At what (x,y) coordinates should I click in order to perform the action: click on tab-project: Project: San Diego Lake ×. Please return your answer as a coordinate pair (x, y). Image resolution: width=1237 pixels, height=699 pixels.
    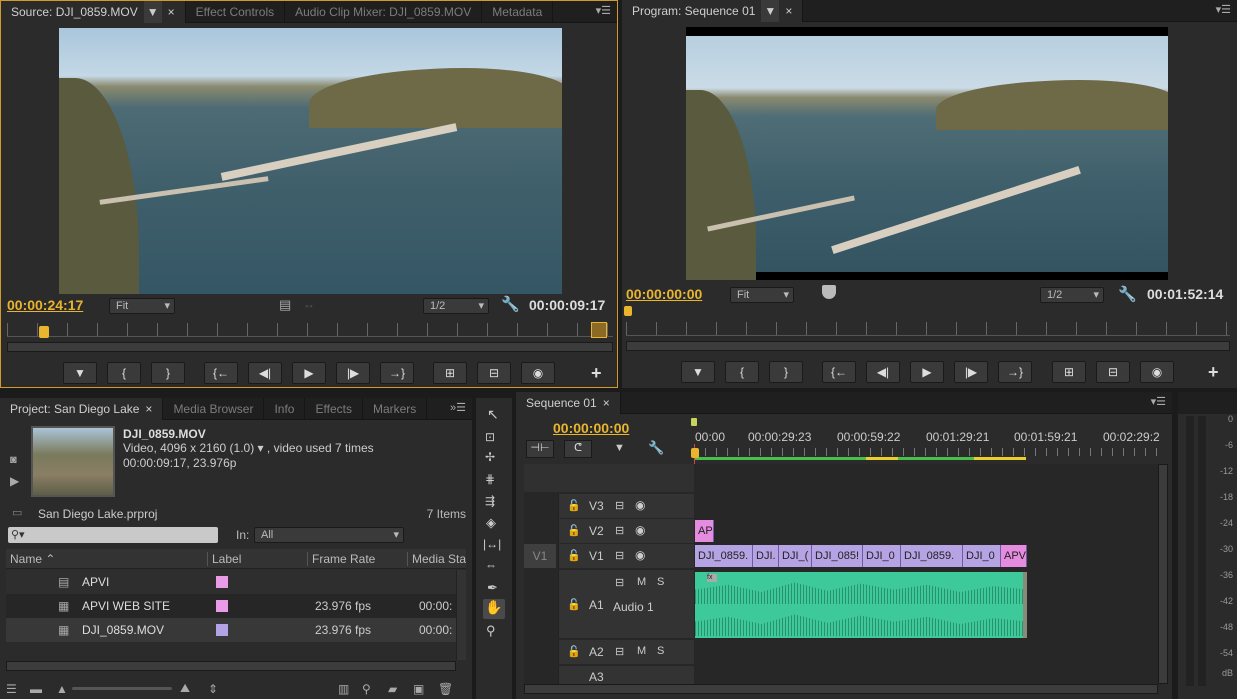
    Looking at the image, I should click on (82, 409).